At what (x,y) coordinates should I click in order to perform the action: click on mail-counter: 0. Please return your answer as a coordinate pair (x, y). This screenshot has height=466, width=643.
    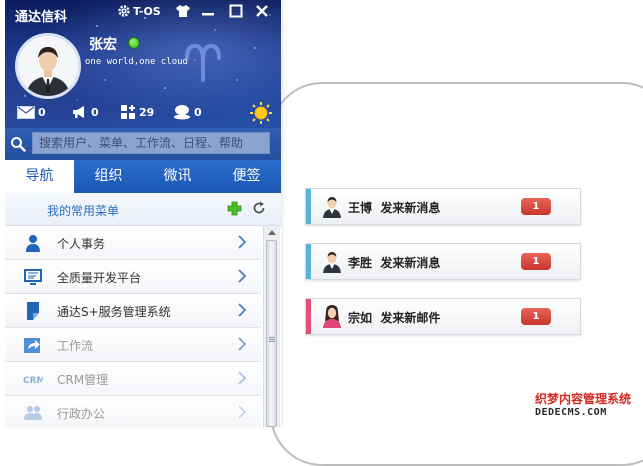
    Looking at the image, I should click on (31, 112).